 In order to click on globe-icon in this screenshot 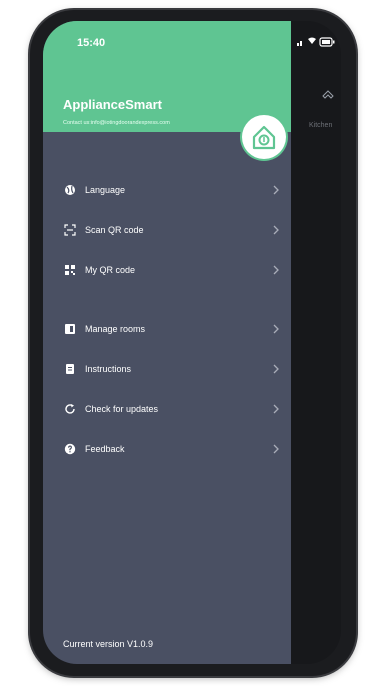, I will do `click(70, 190)`.